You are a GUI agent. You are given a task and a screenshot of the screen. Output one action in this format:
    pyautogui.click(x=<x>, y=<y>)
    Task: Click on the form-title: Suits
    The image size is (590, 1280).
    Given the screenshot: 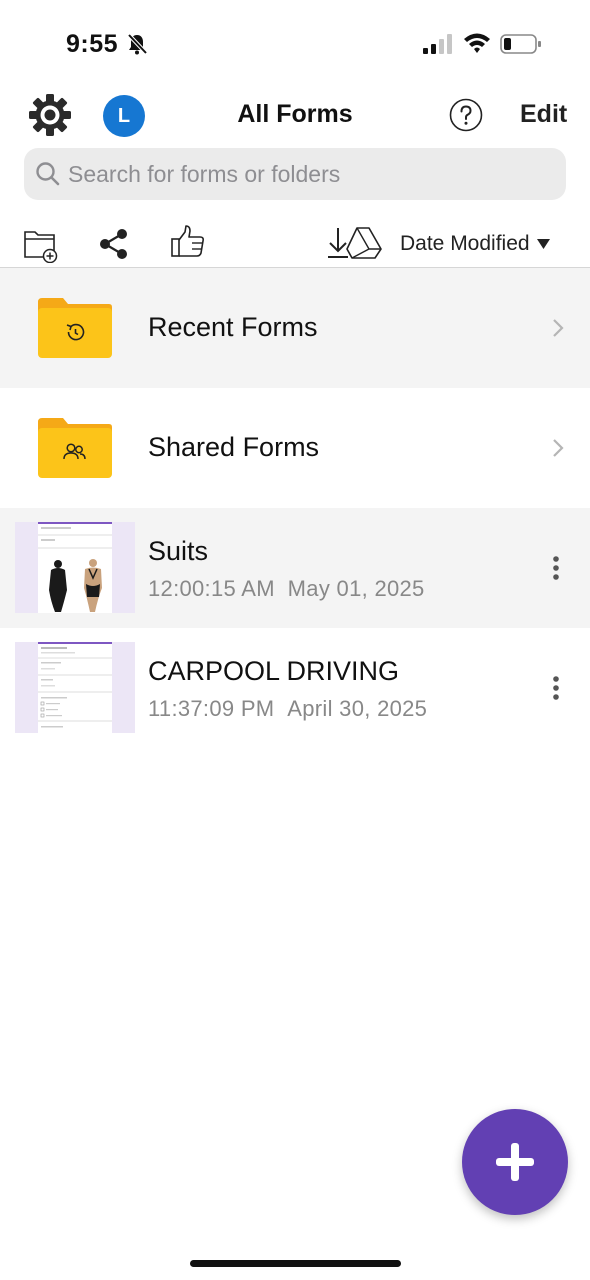 What is the action you would take?
    pyautogui.click(x=178, y=551)
    